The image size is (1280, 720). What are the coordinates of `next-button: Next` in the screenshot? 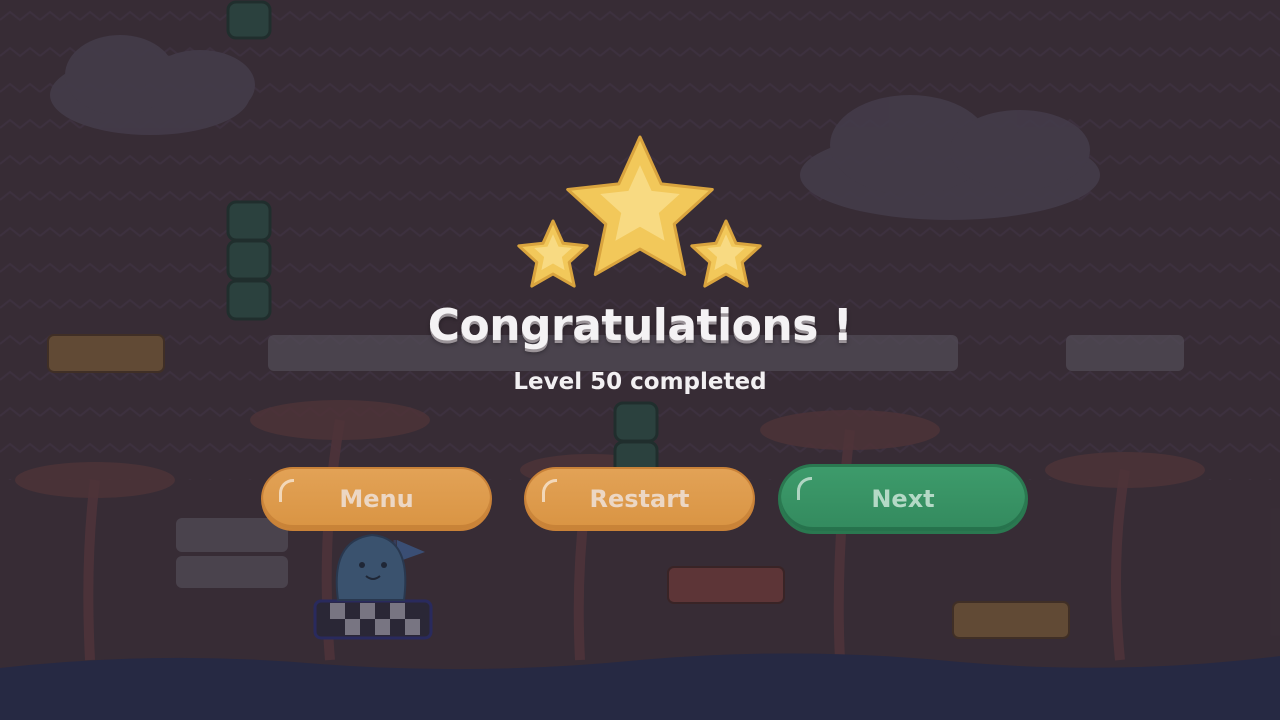 It's located at (903, 499).